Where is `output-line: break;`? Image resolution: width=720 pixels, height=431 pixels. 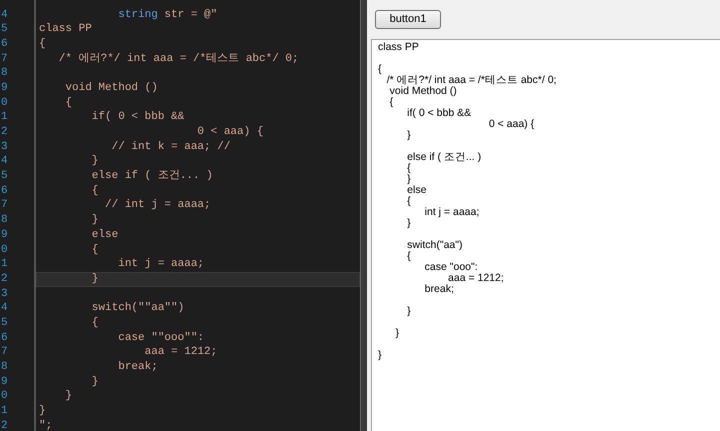
output-line: break; is located at coordinates (439, 289).